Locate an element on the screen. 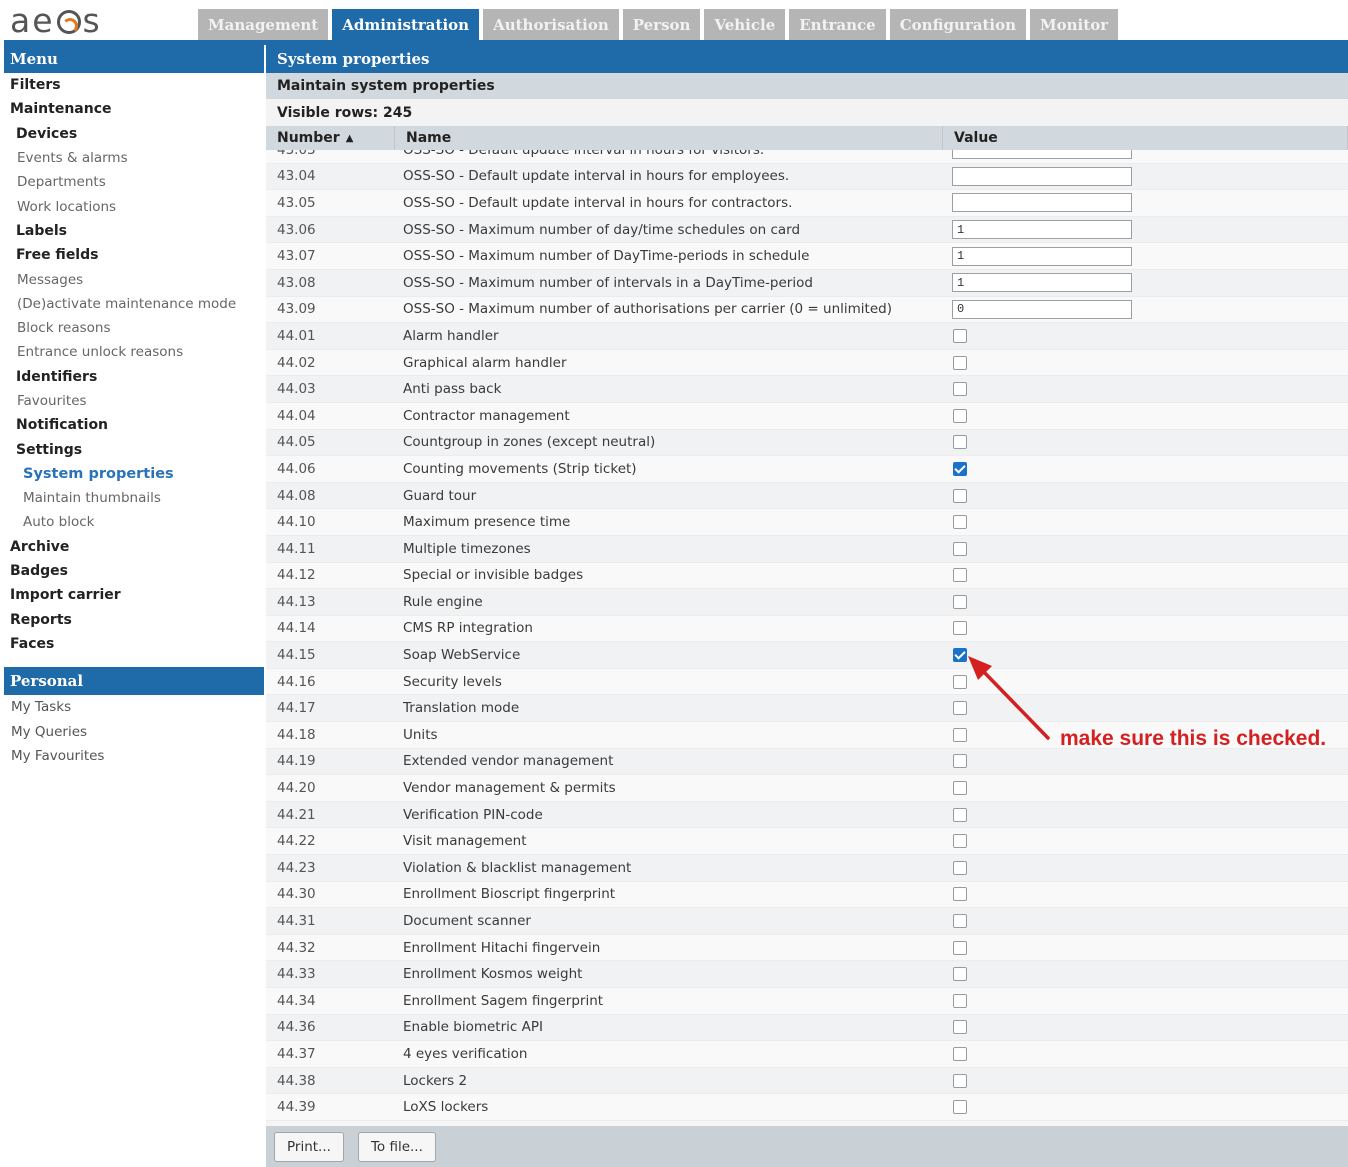 The height and width of the screenshot is (1167, 1348). sidebar-item-my-queries: My Queries is located at coordinates (134, 731).